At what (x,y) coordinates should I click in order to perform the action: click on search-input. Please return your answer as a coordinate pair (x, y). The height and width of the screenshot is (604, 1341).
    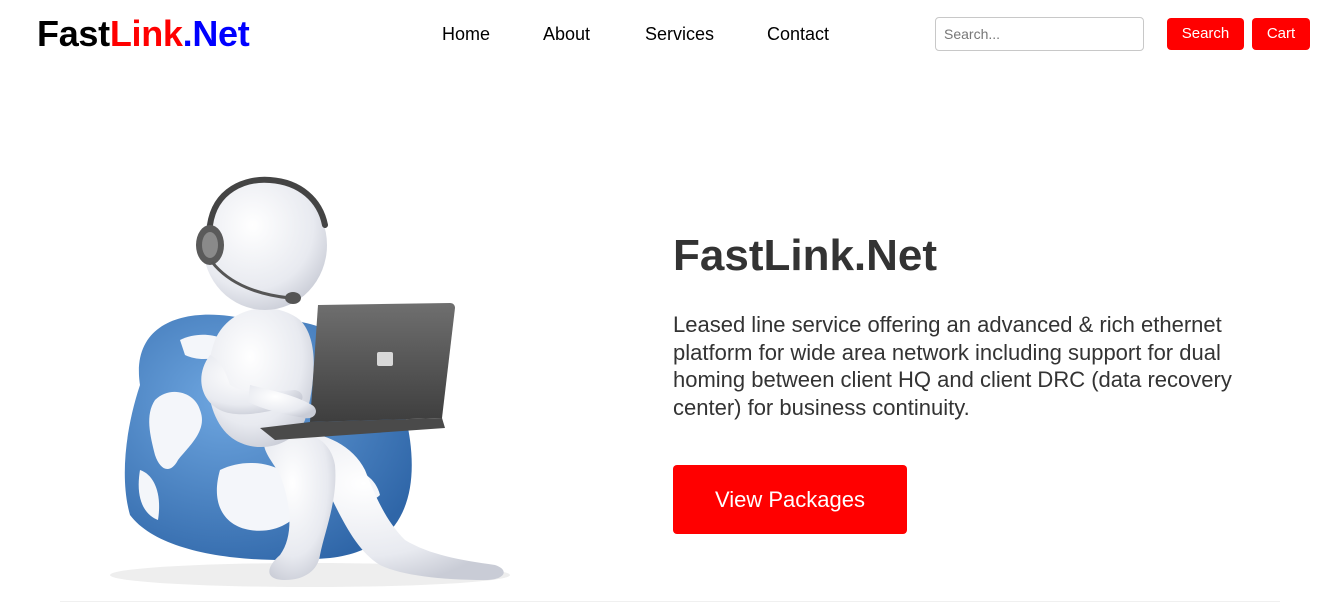
    Looking at the image, I should click on (1039, 34).